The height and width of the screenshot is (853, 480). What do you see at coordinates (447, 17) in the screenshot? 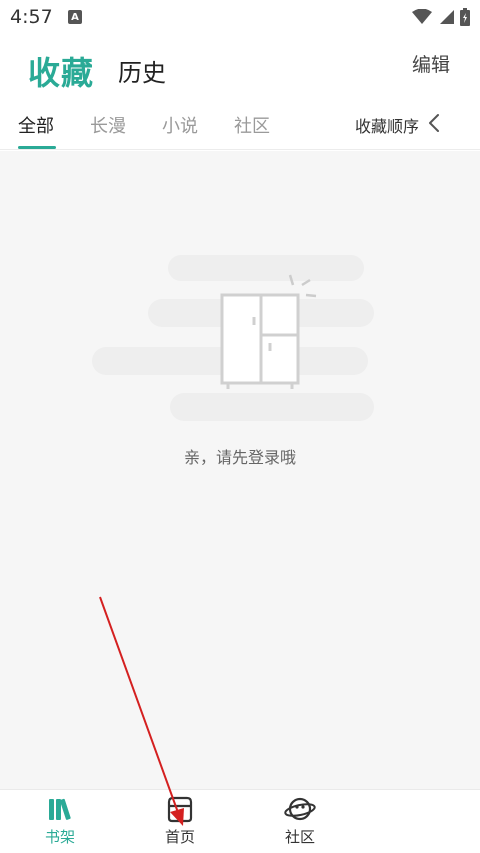
I see `signal-icon` at bounding box center [447, 17].